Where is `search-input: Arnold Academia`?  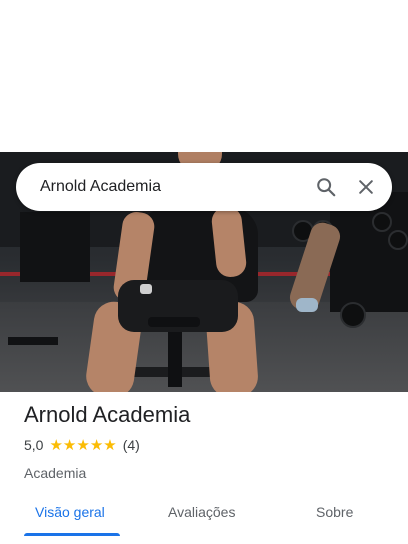 search-input: Arnold Academia is located at coordinates (173, 187).